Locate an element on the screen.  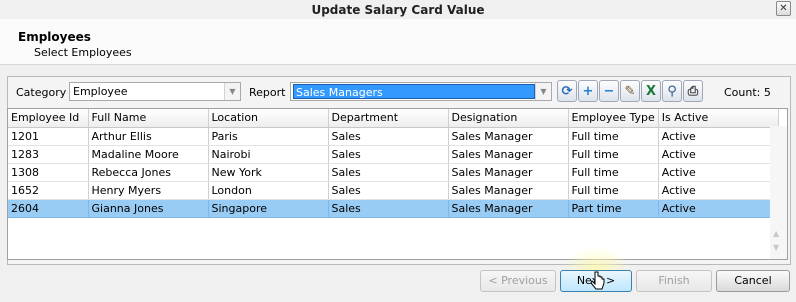
column-header-is-active: Is Active is located at coordinates (718, 118).